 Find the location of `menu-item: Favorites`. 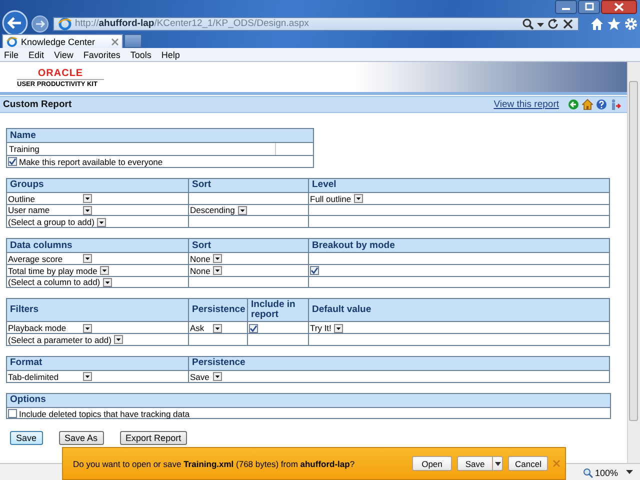

menu-item: Favorites is located at coordinates (101, 55).